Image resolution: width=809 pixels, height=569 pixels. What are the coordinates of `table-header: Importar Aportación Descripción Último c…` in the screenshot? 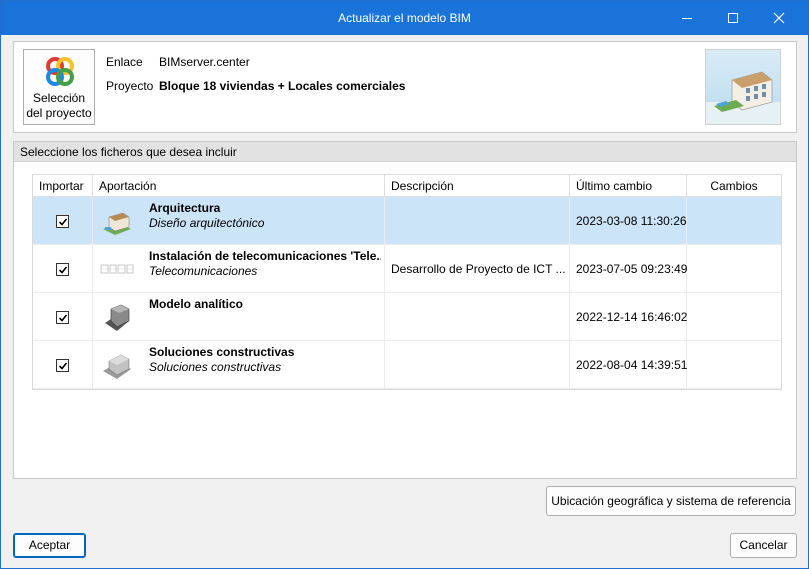 It's located at (407, 186).